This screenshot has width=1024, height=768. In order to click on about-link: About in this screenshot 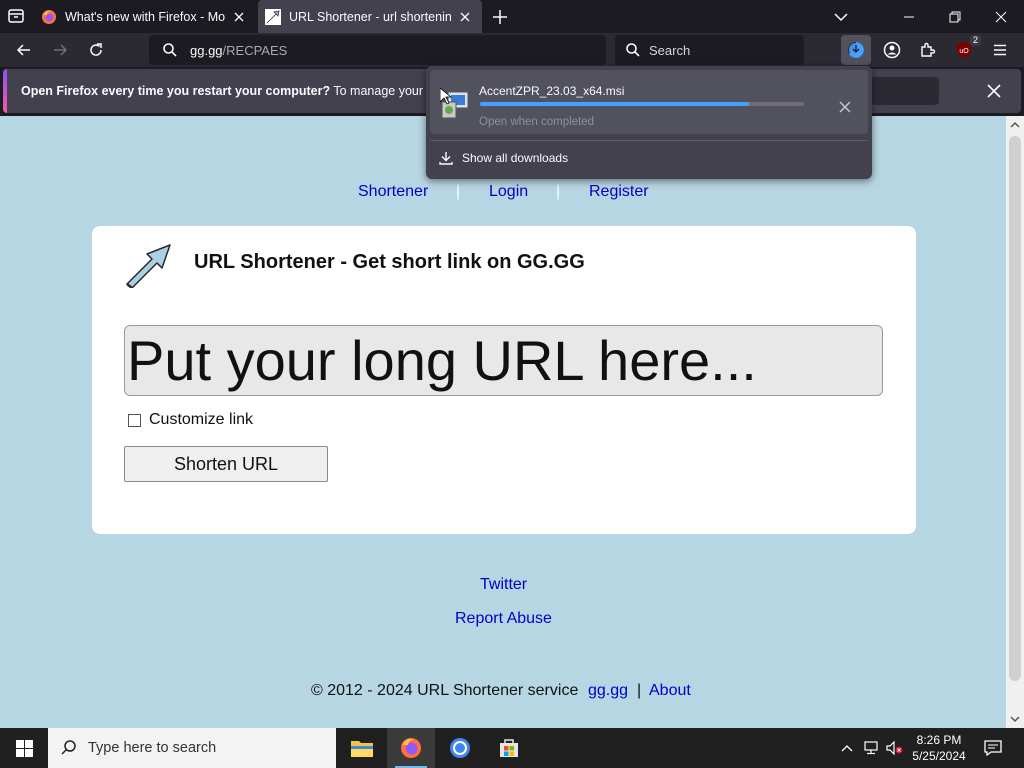, I will do `click(670, 691)`.